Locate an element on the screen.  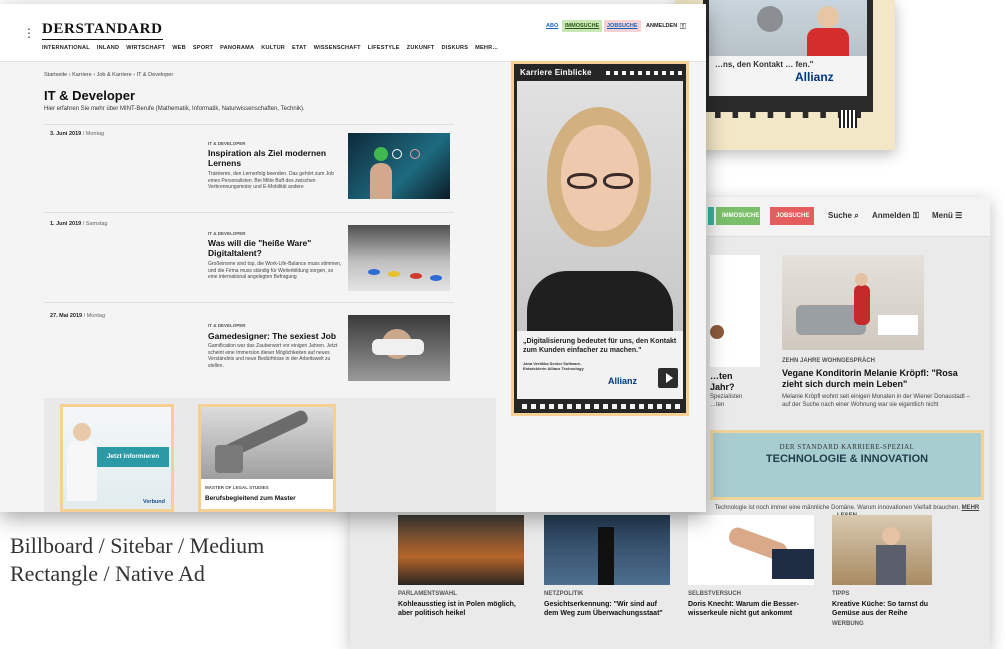
site-logo: DERSTANDARD is located at coordinates (102, 30).